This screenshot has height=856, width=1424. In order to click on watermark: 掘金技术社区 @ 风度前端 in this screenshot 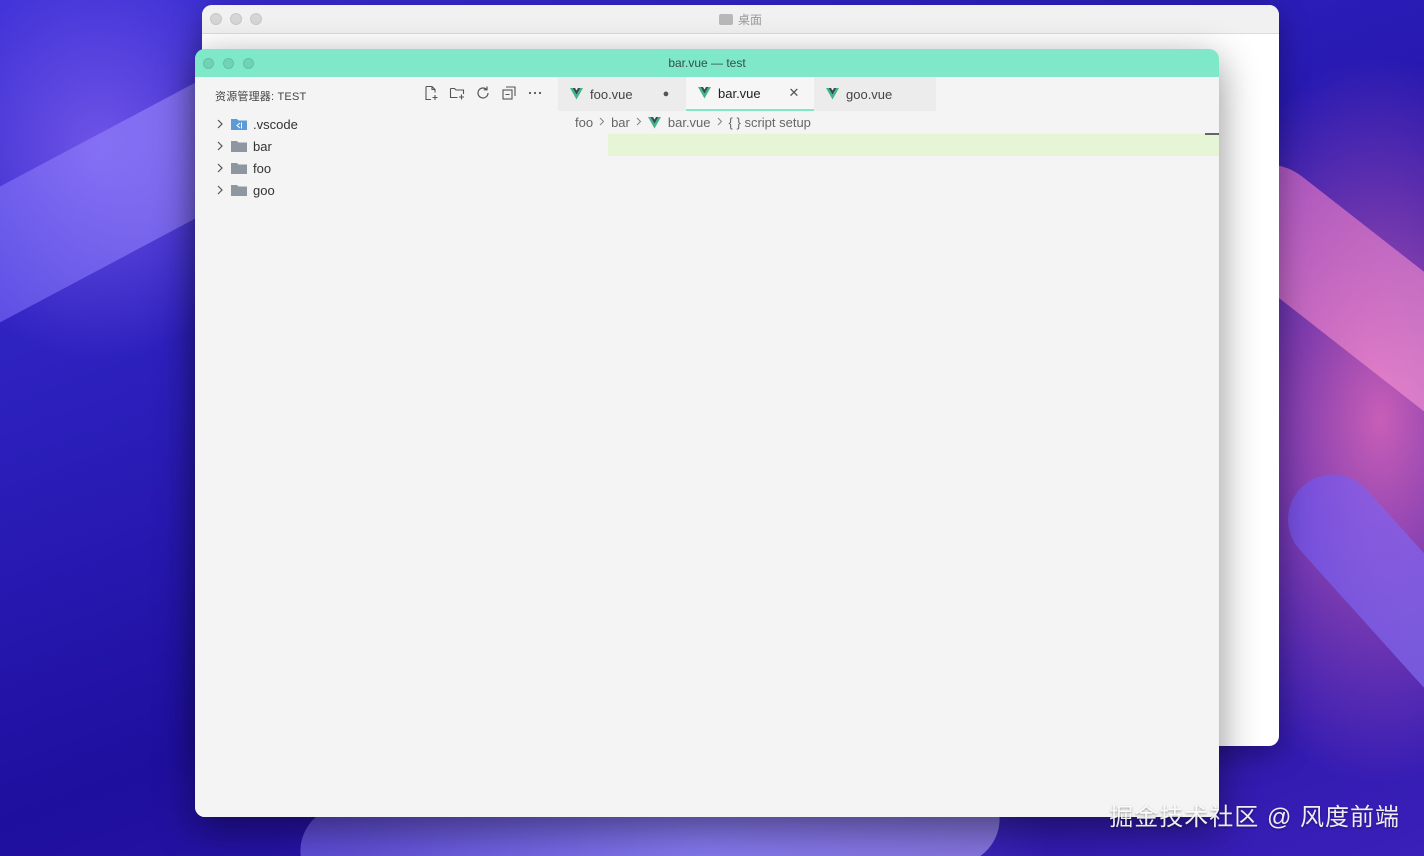, I will do `click(1254, 817)`.